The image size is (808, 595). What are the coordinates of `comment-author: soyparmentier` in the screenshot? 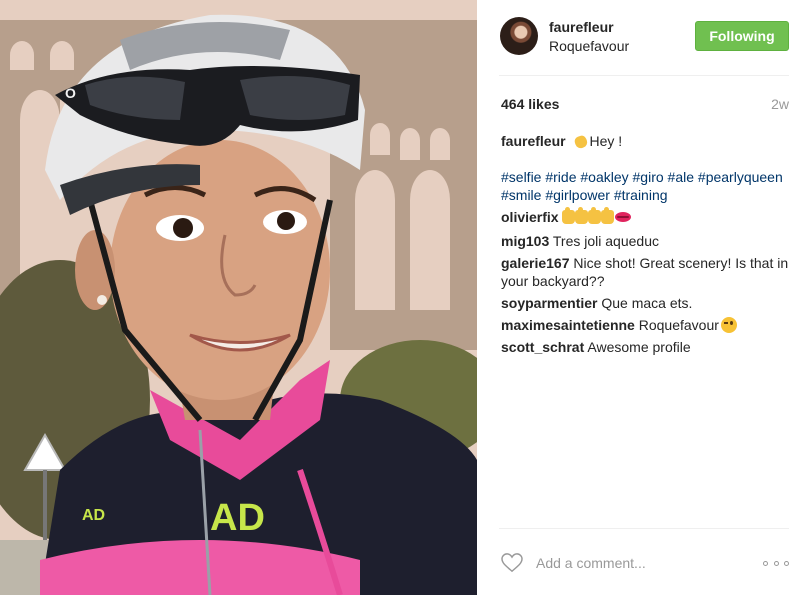 It's located at (549, 303).